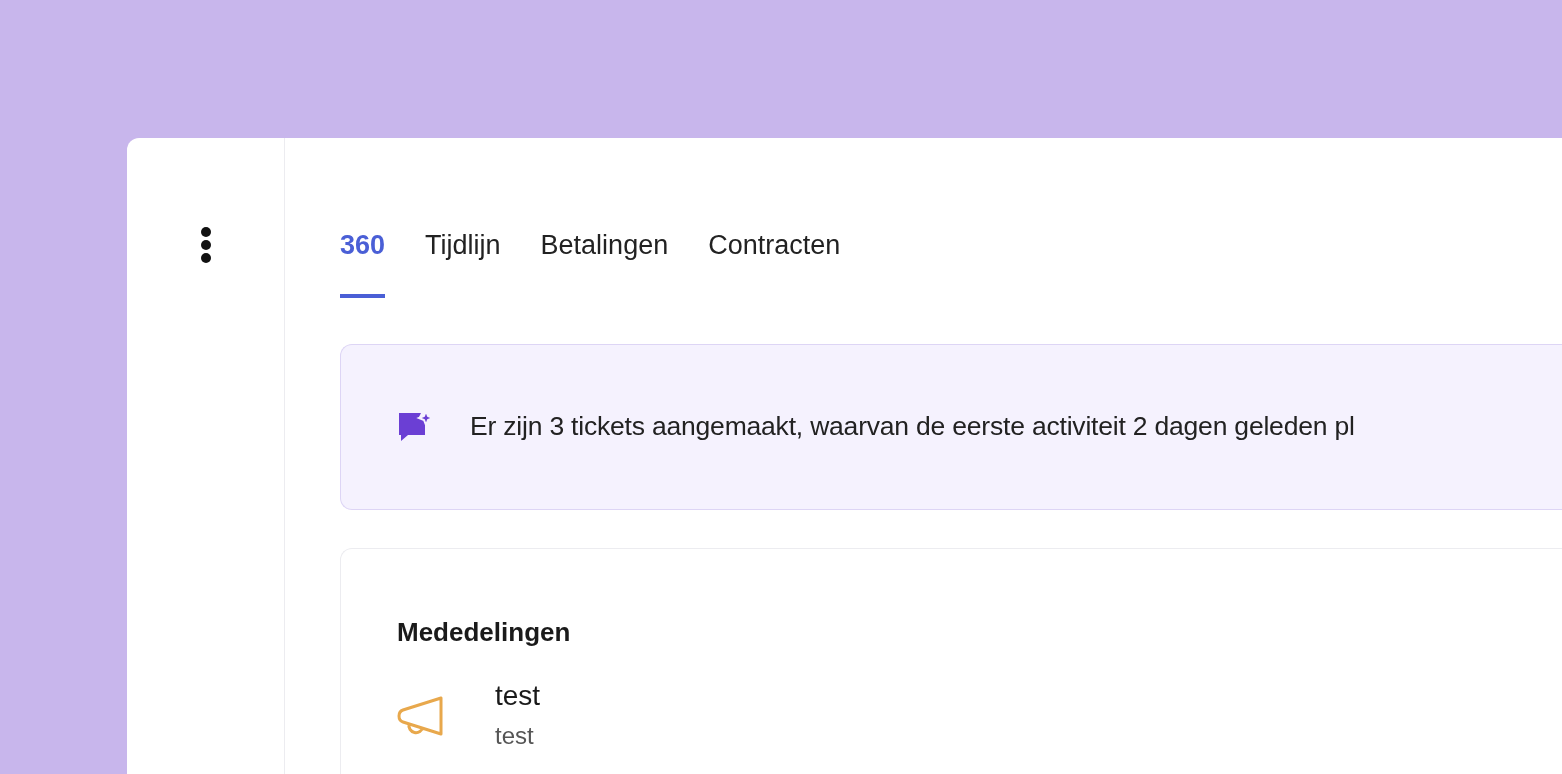 The image size is (1562, 774). Describe the element at coordinates (774, 262) in the screenshot. I see `tab: Contracten` at that location.